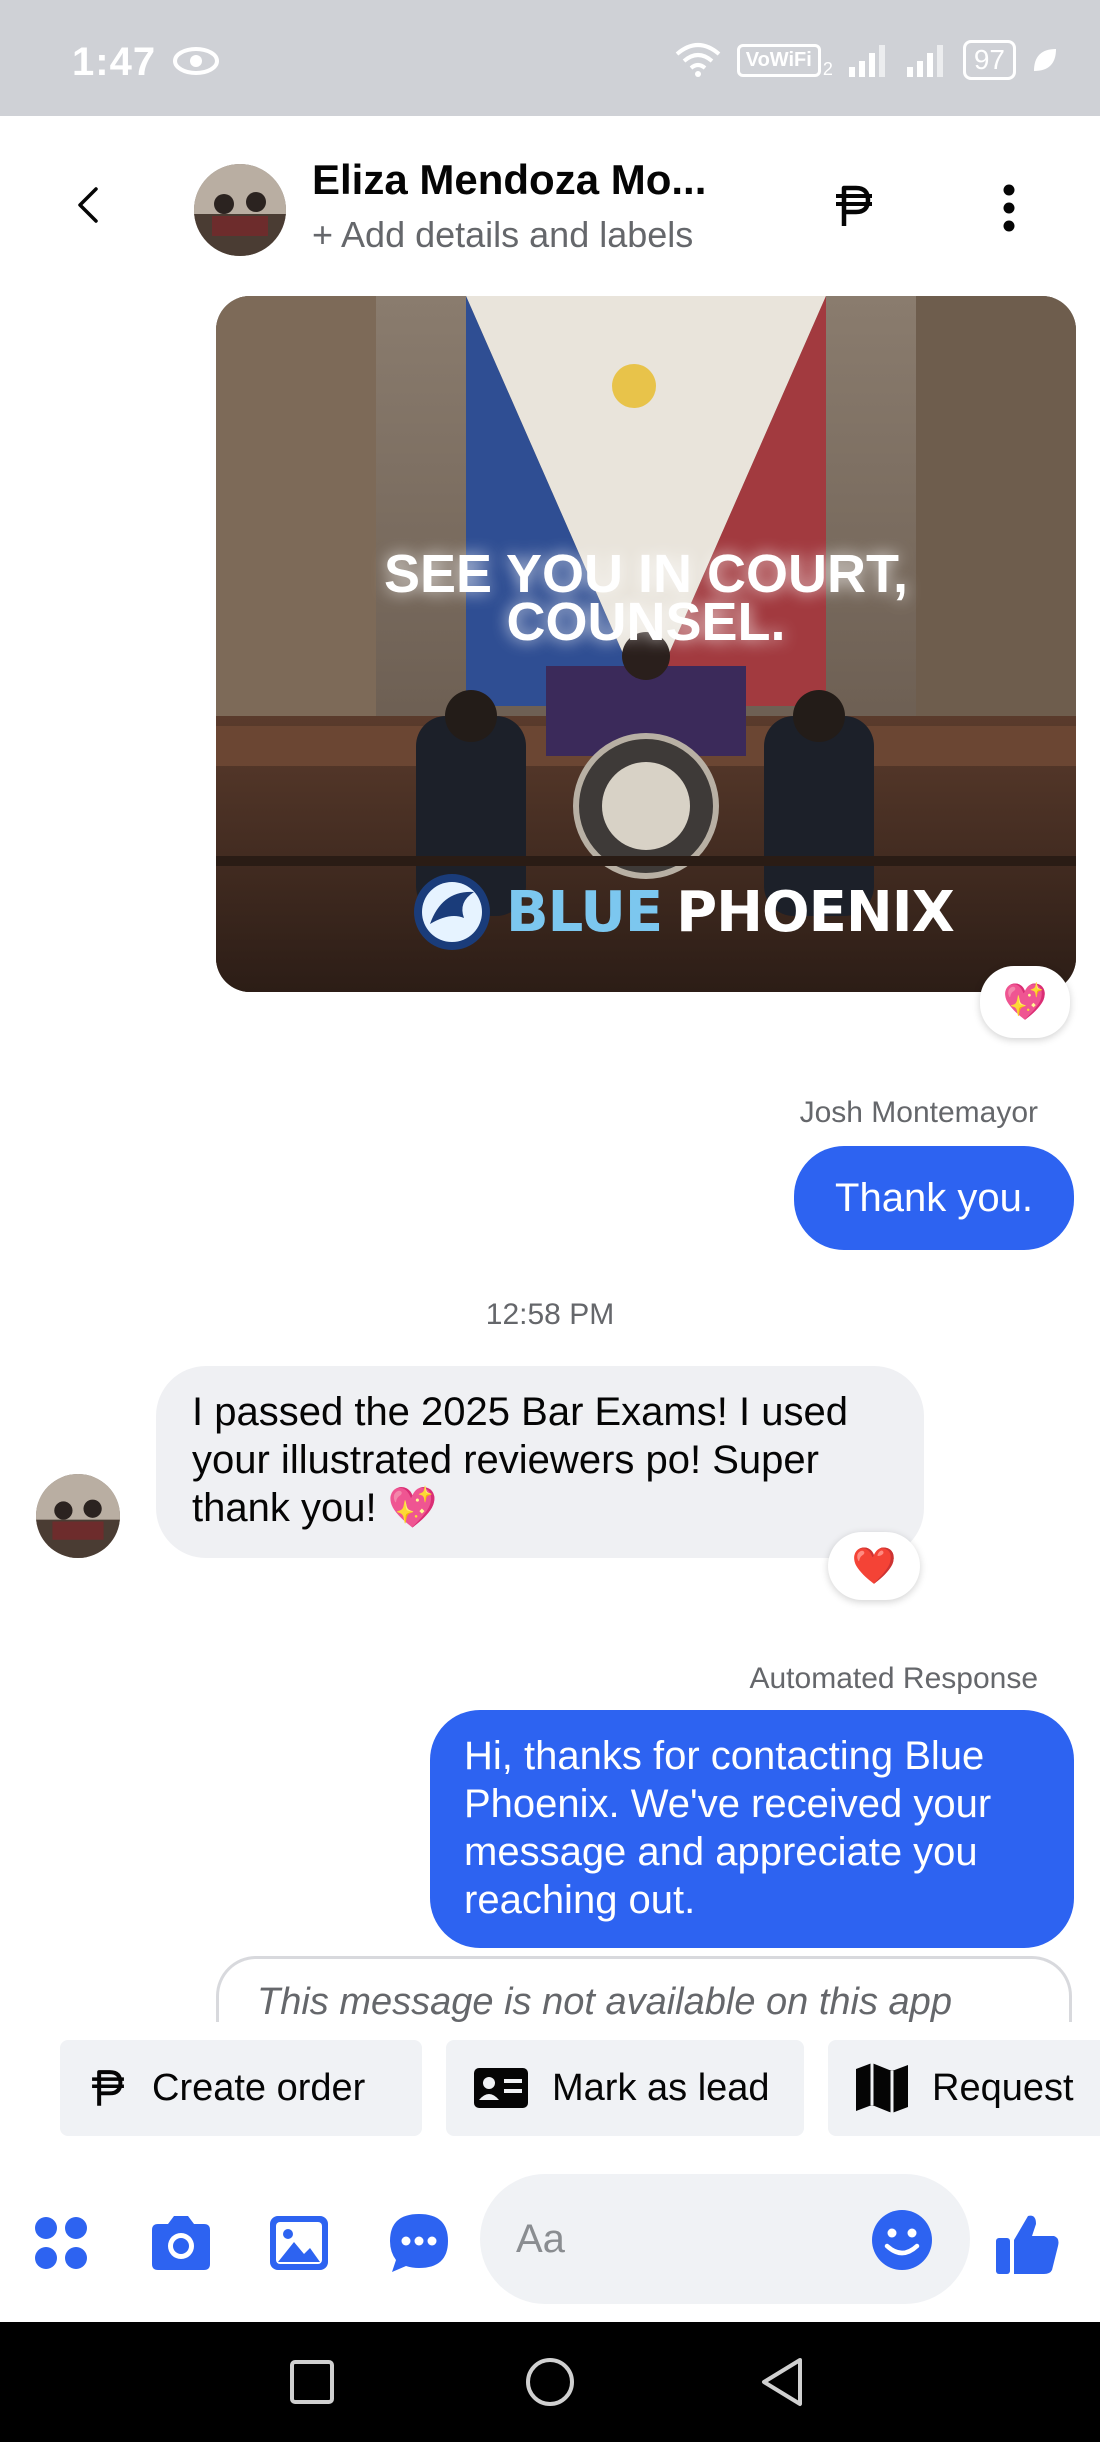 This screenshot has height=2442, width=1100. I want to click on avatar-photo, so click(240, 210).